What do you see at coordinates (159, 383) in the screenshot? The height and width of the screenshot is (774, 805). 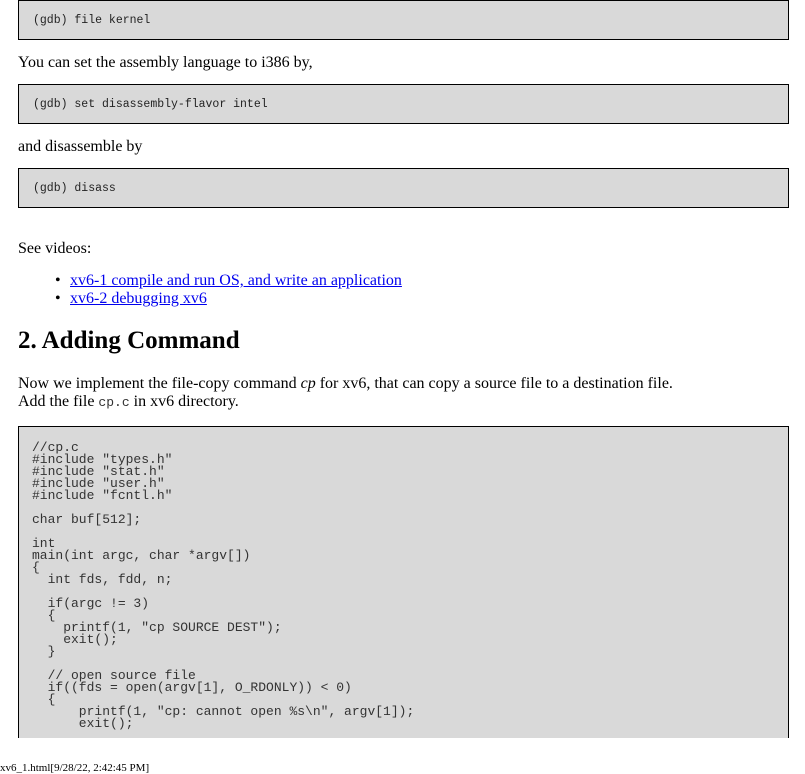 I see `intro-text: Now we implement the file-copy command` at bounding box center [159, 383].